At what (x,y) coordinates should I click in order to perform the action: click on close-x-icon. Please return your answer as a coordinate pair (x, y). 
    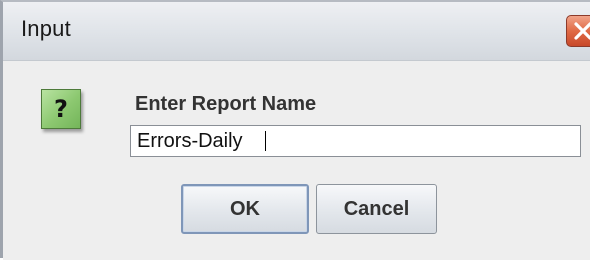
    Looking at the image, I should click on (582, 31).